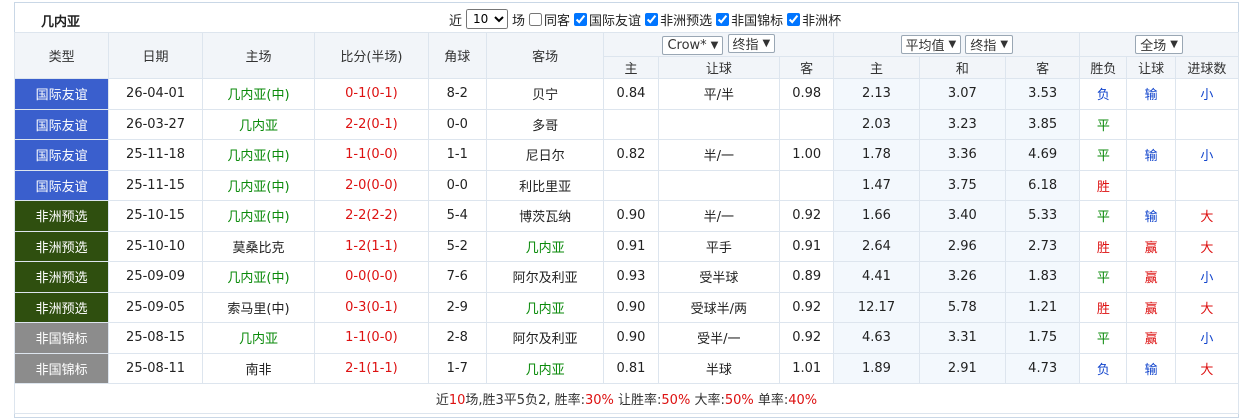 The image size is (1243, 420). Describe the element at coordinates (615, 21) in the screenshot. I see `cat-label: 国际友谊` at that location.